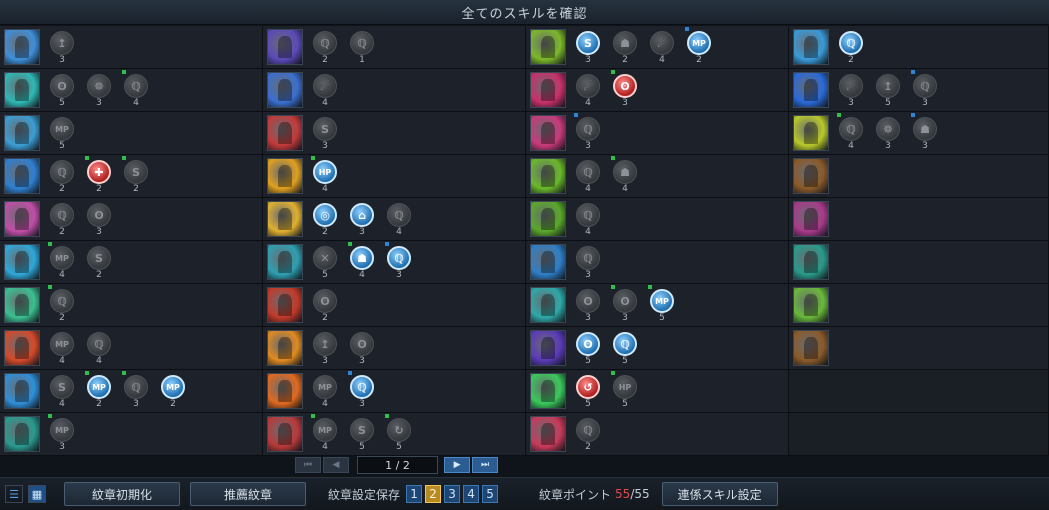 This screenshot has height=510, width=1049. I want to click on crest-reset-button: 紋章初期化, so click(122, 494).